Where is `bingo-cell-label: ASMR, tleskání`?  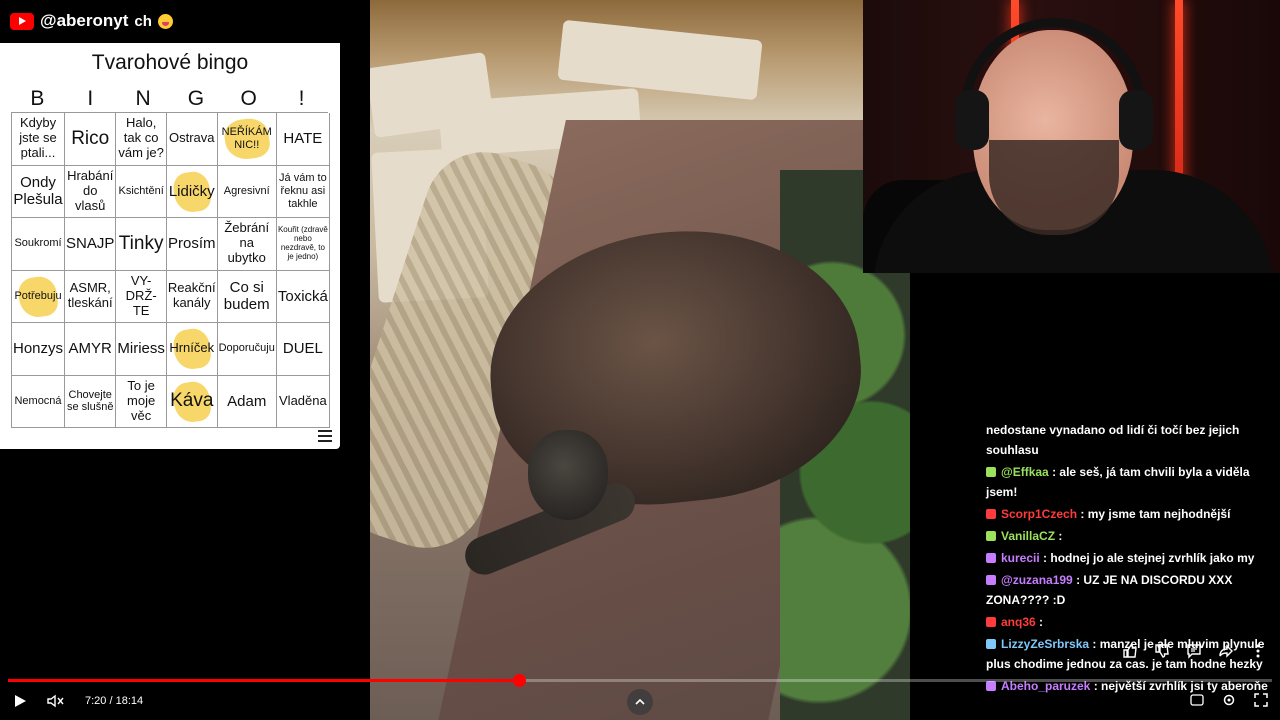 bingo-cell-label: ASMR, tleskání is located at coordinates (90, 295).